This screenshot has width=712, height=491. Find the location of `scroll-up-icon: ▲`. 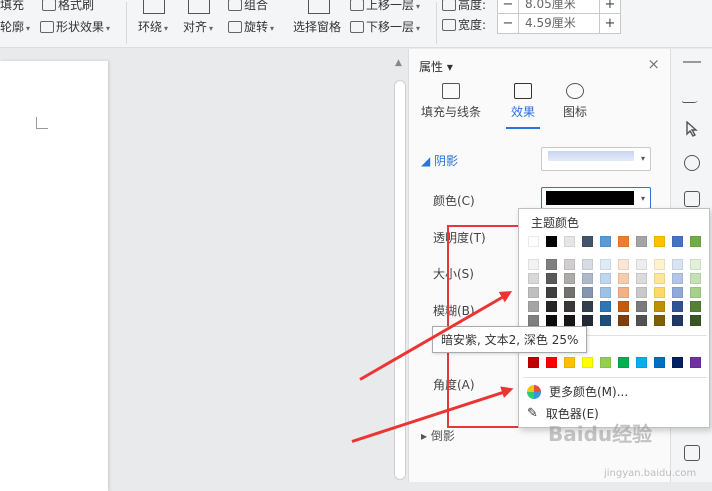

scroll-up-icon: ▲ is located at coordinates (398, 63).